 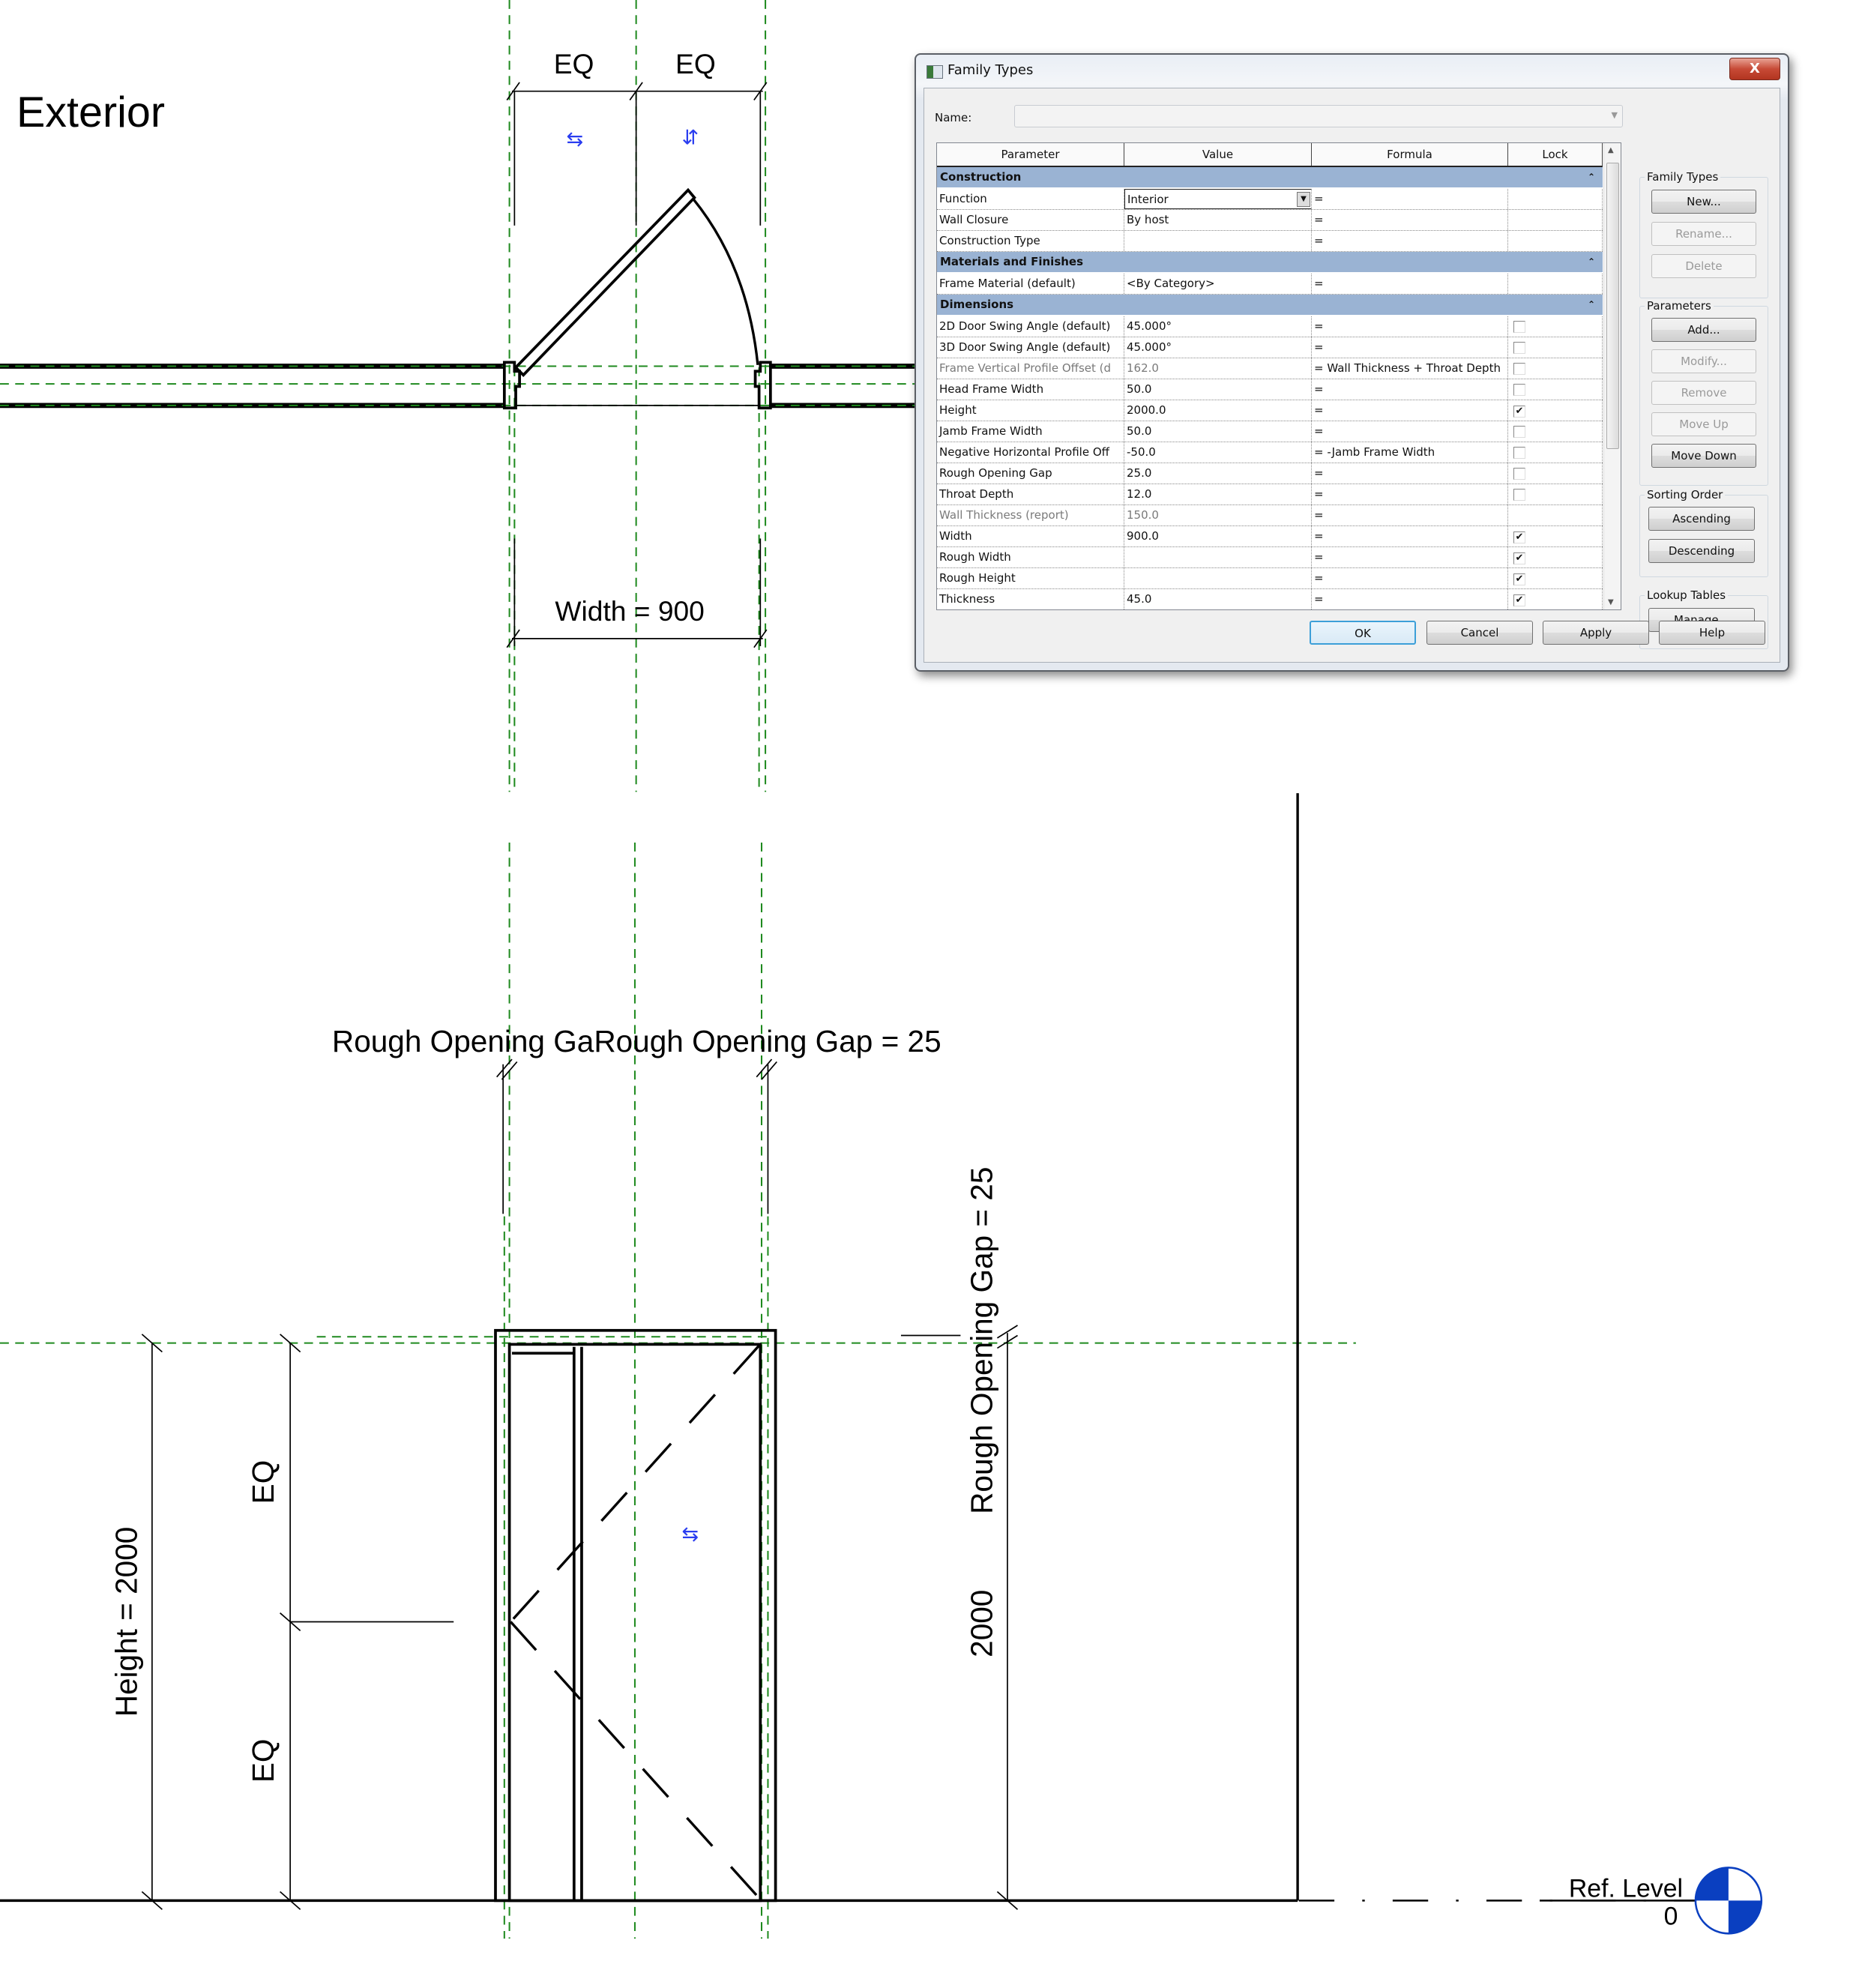 What do you see at coordinates (1613, 306) in the screenshot?
I see `scrollbar-thumb` at bounding box center [1613, 306].